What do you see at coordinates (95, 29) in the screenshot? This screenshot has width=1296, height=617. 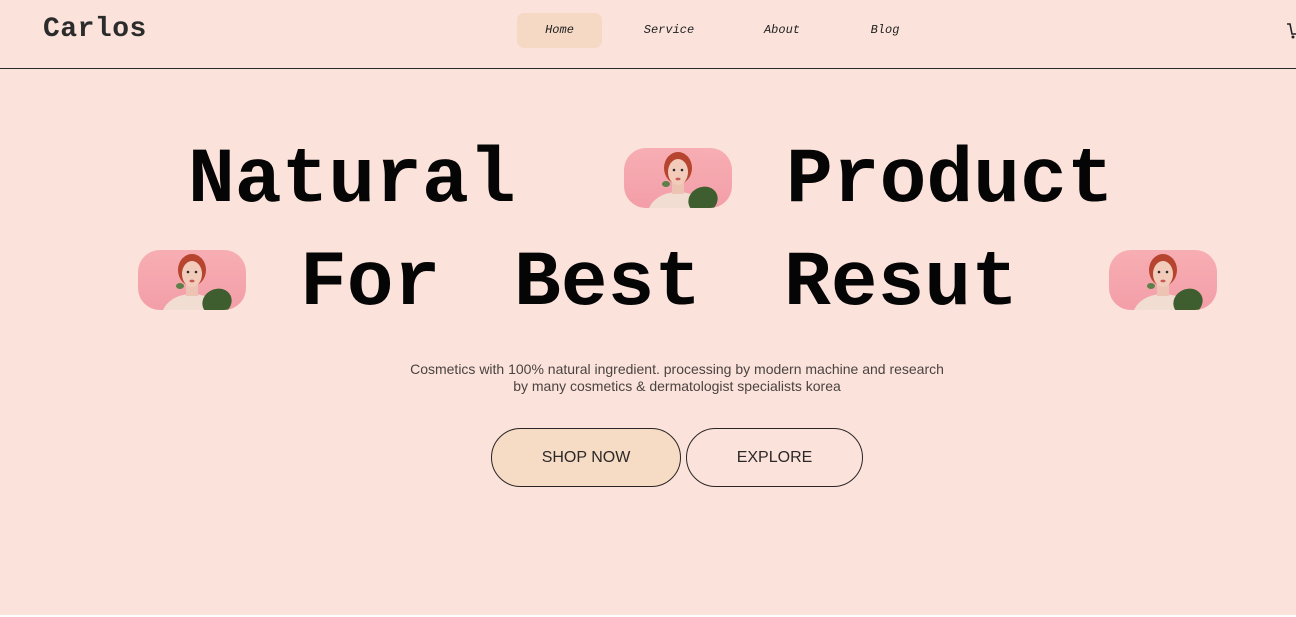 I see `logo: Carlos` at bounding box center [95, 29].